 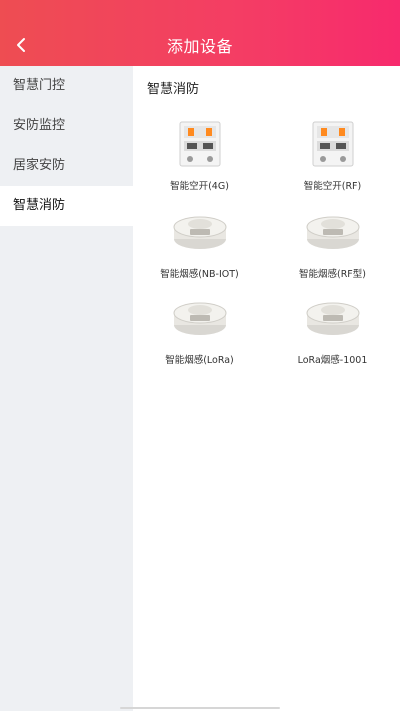 What do you see at coordinates (39, 205) in the screenshot?
I see `sidebar-item-label: 智慧消防` at bounding box center [39, 205].